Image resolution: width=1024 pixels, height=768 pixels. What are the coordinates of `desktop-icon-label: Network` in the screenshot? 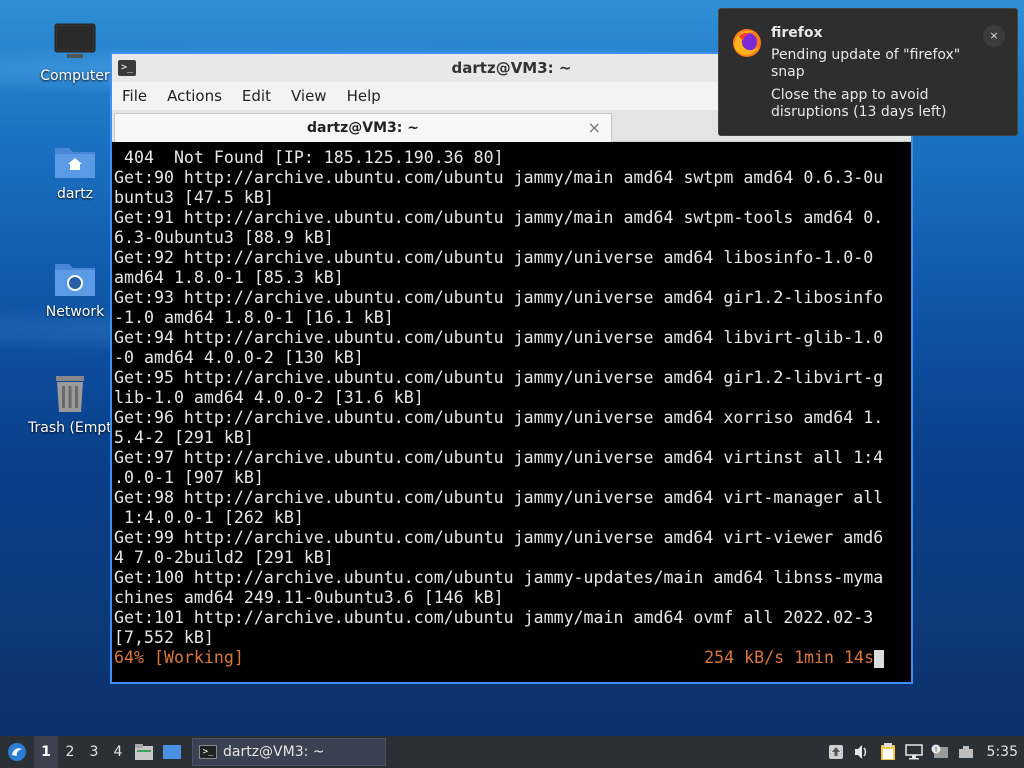 It's located at (75, 312).